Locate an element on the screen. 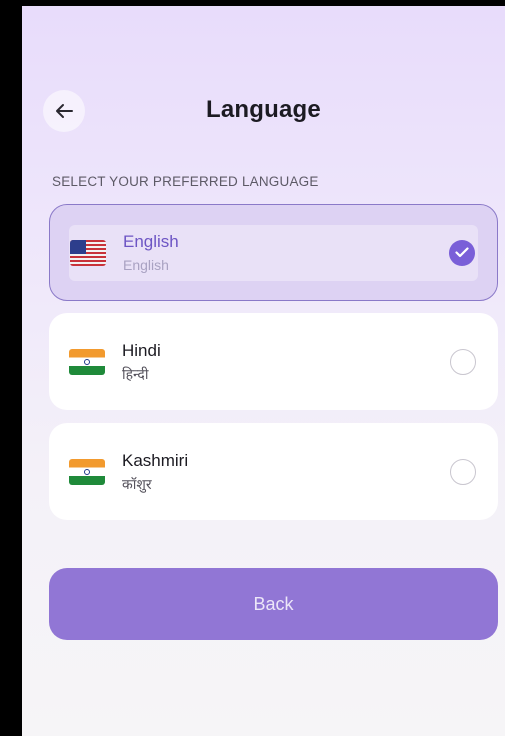 Image resolution: width=505 pixels, height=736 pixels. page-title: Language is located at coordinates (263, 109).